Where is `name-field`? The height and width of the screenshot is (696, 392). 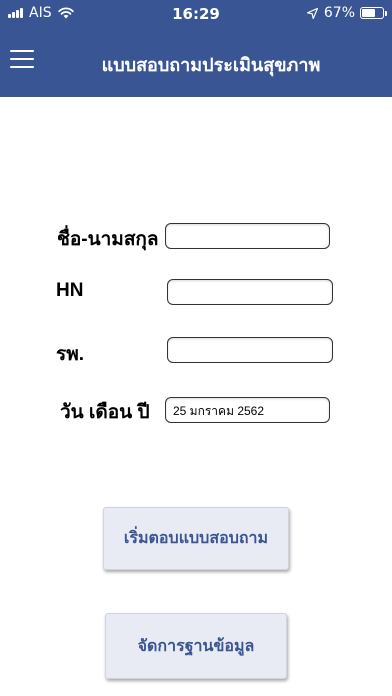
name-field is located at coordinates (247, 236).